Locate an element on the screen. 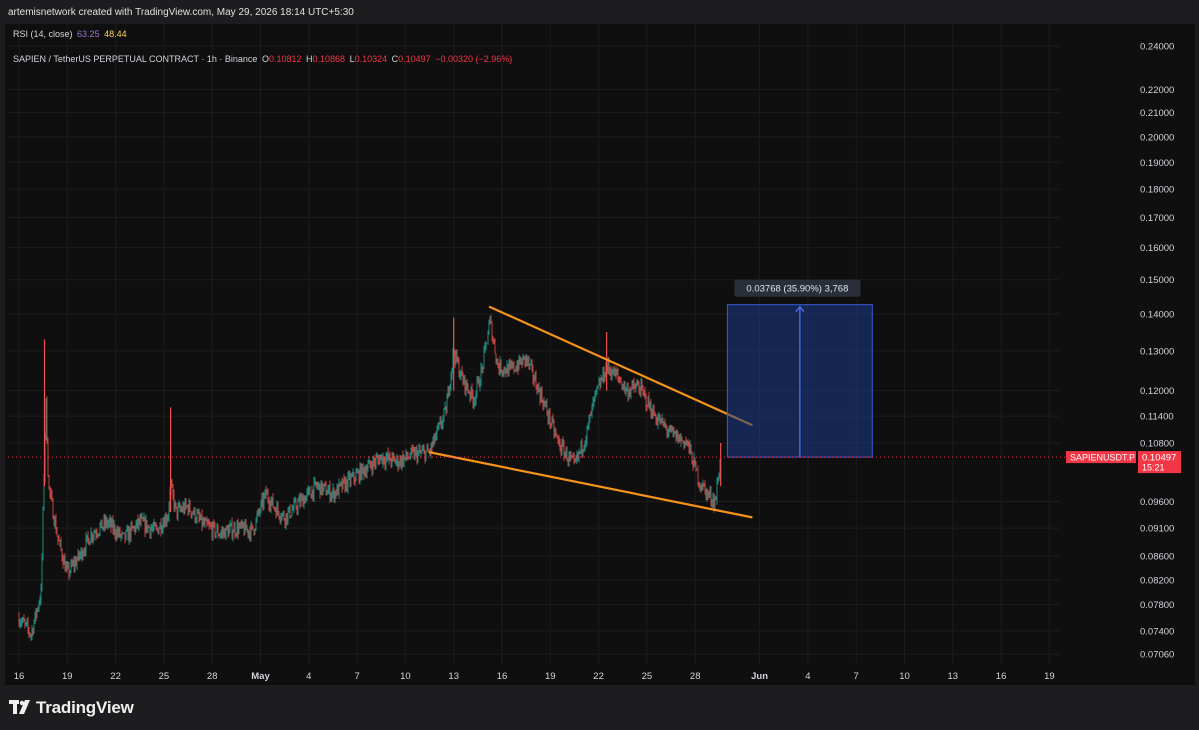 The image size is (1199, 730). price-tick-label: 0.22000 is located at coordinates (1157, 90).